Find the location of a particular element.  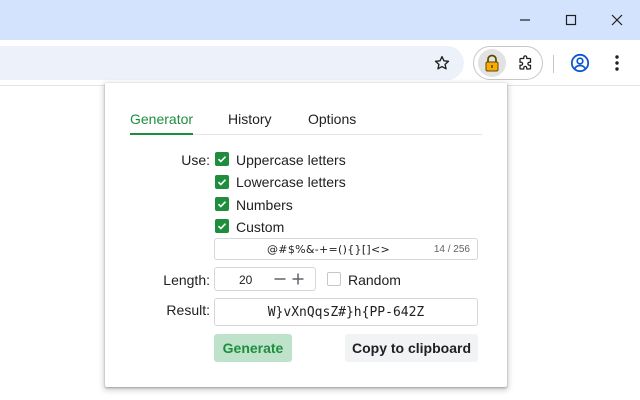

random-checkbox is located at coordinates (334, 279).